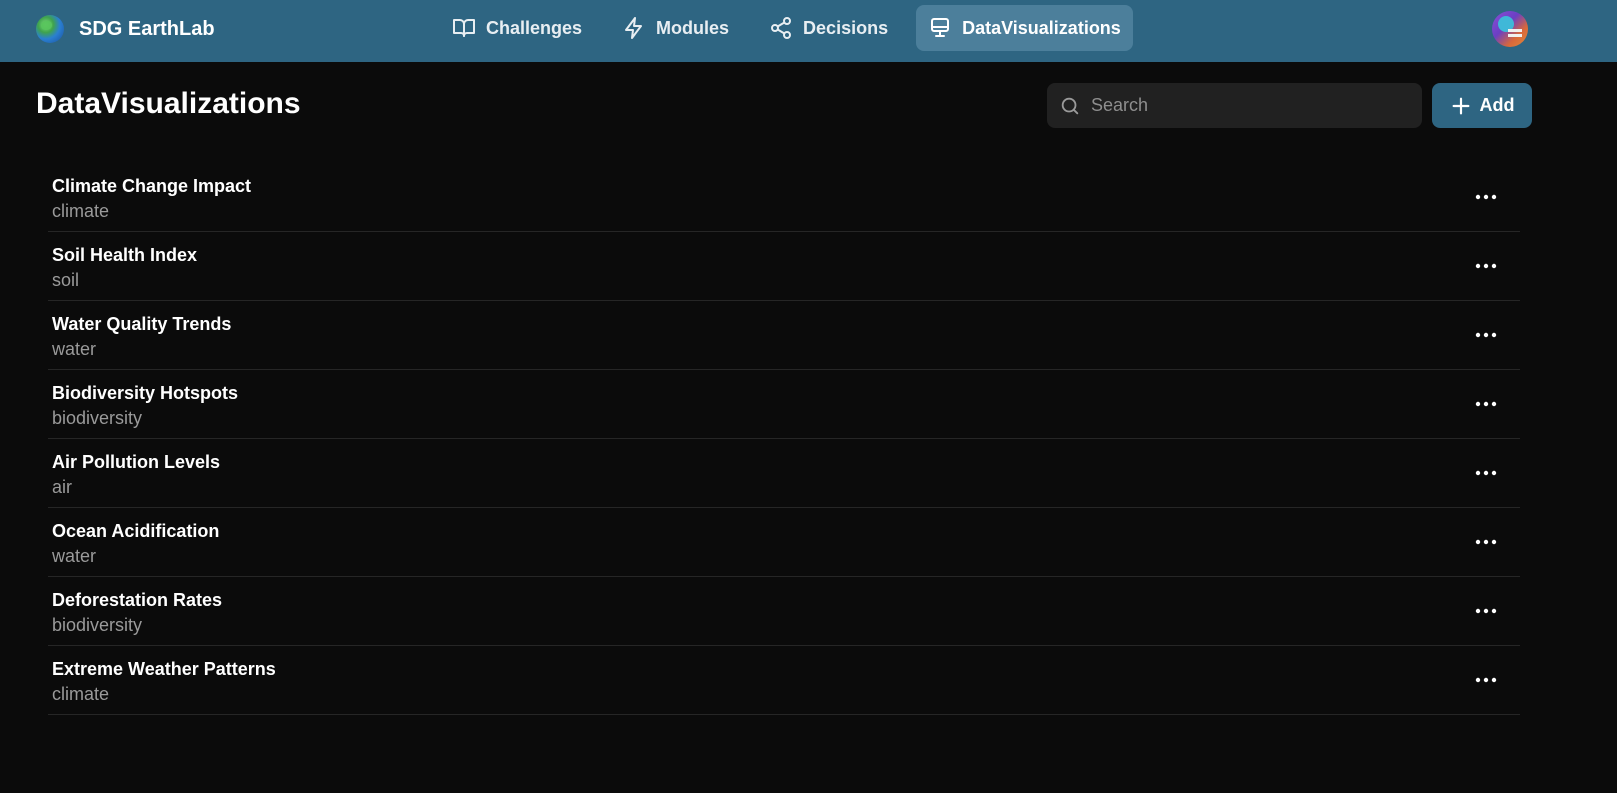  I want to click on list-item: Soil Health Index soil, so click(784, 266).